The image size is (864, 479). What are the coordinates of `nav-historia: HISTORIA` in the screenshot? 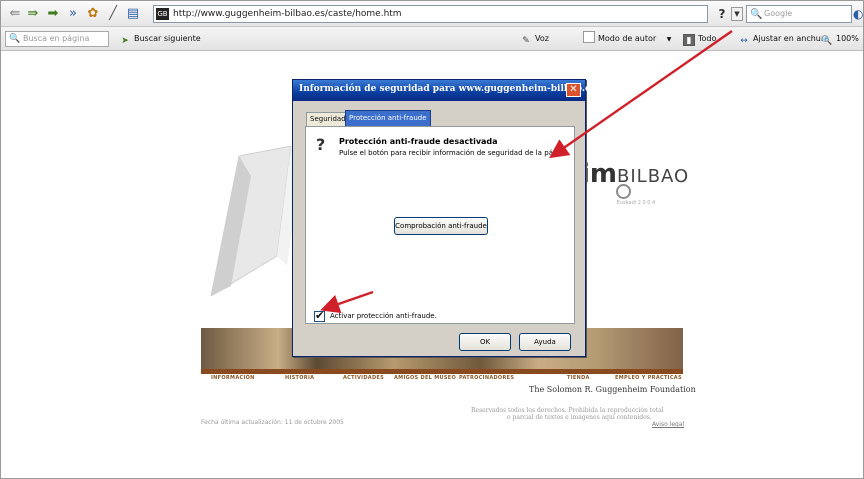 It's located at (299, 378).